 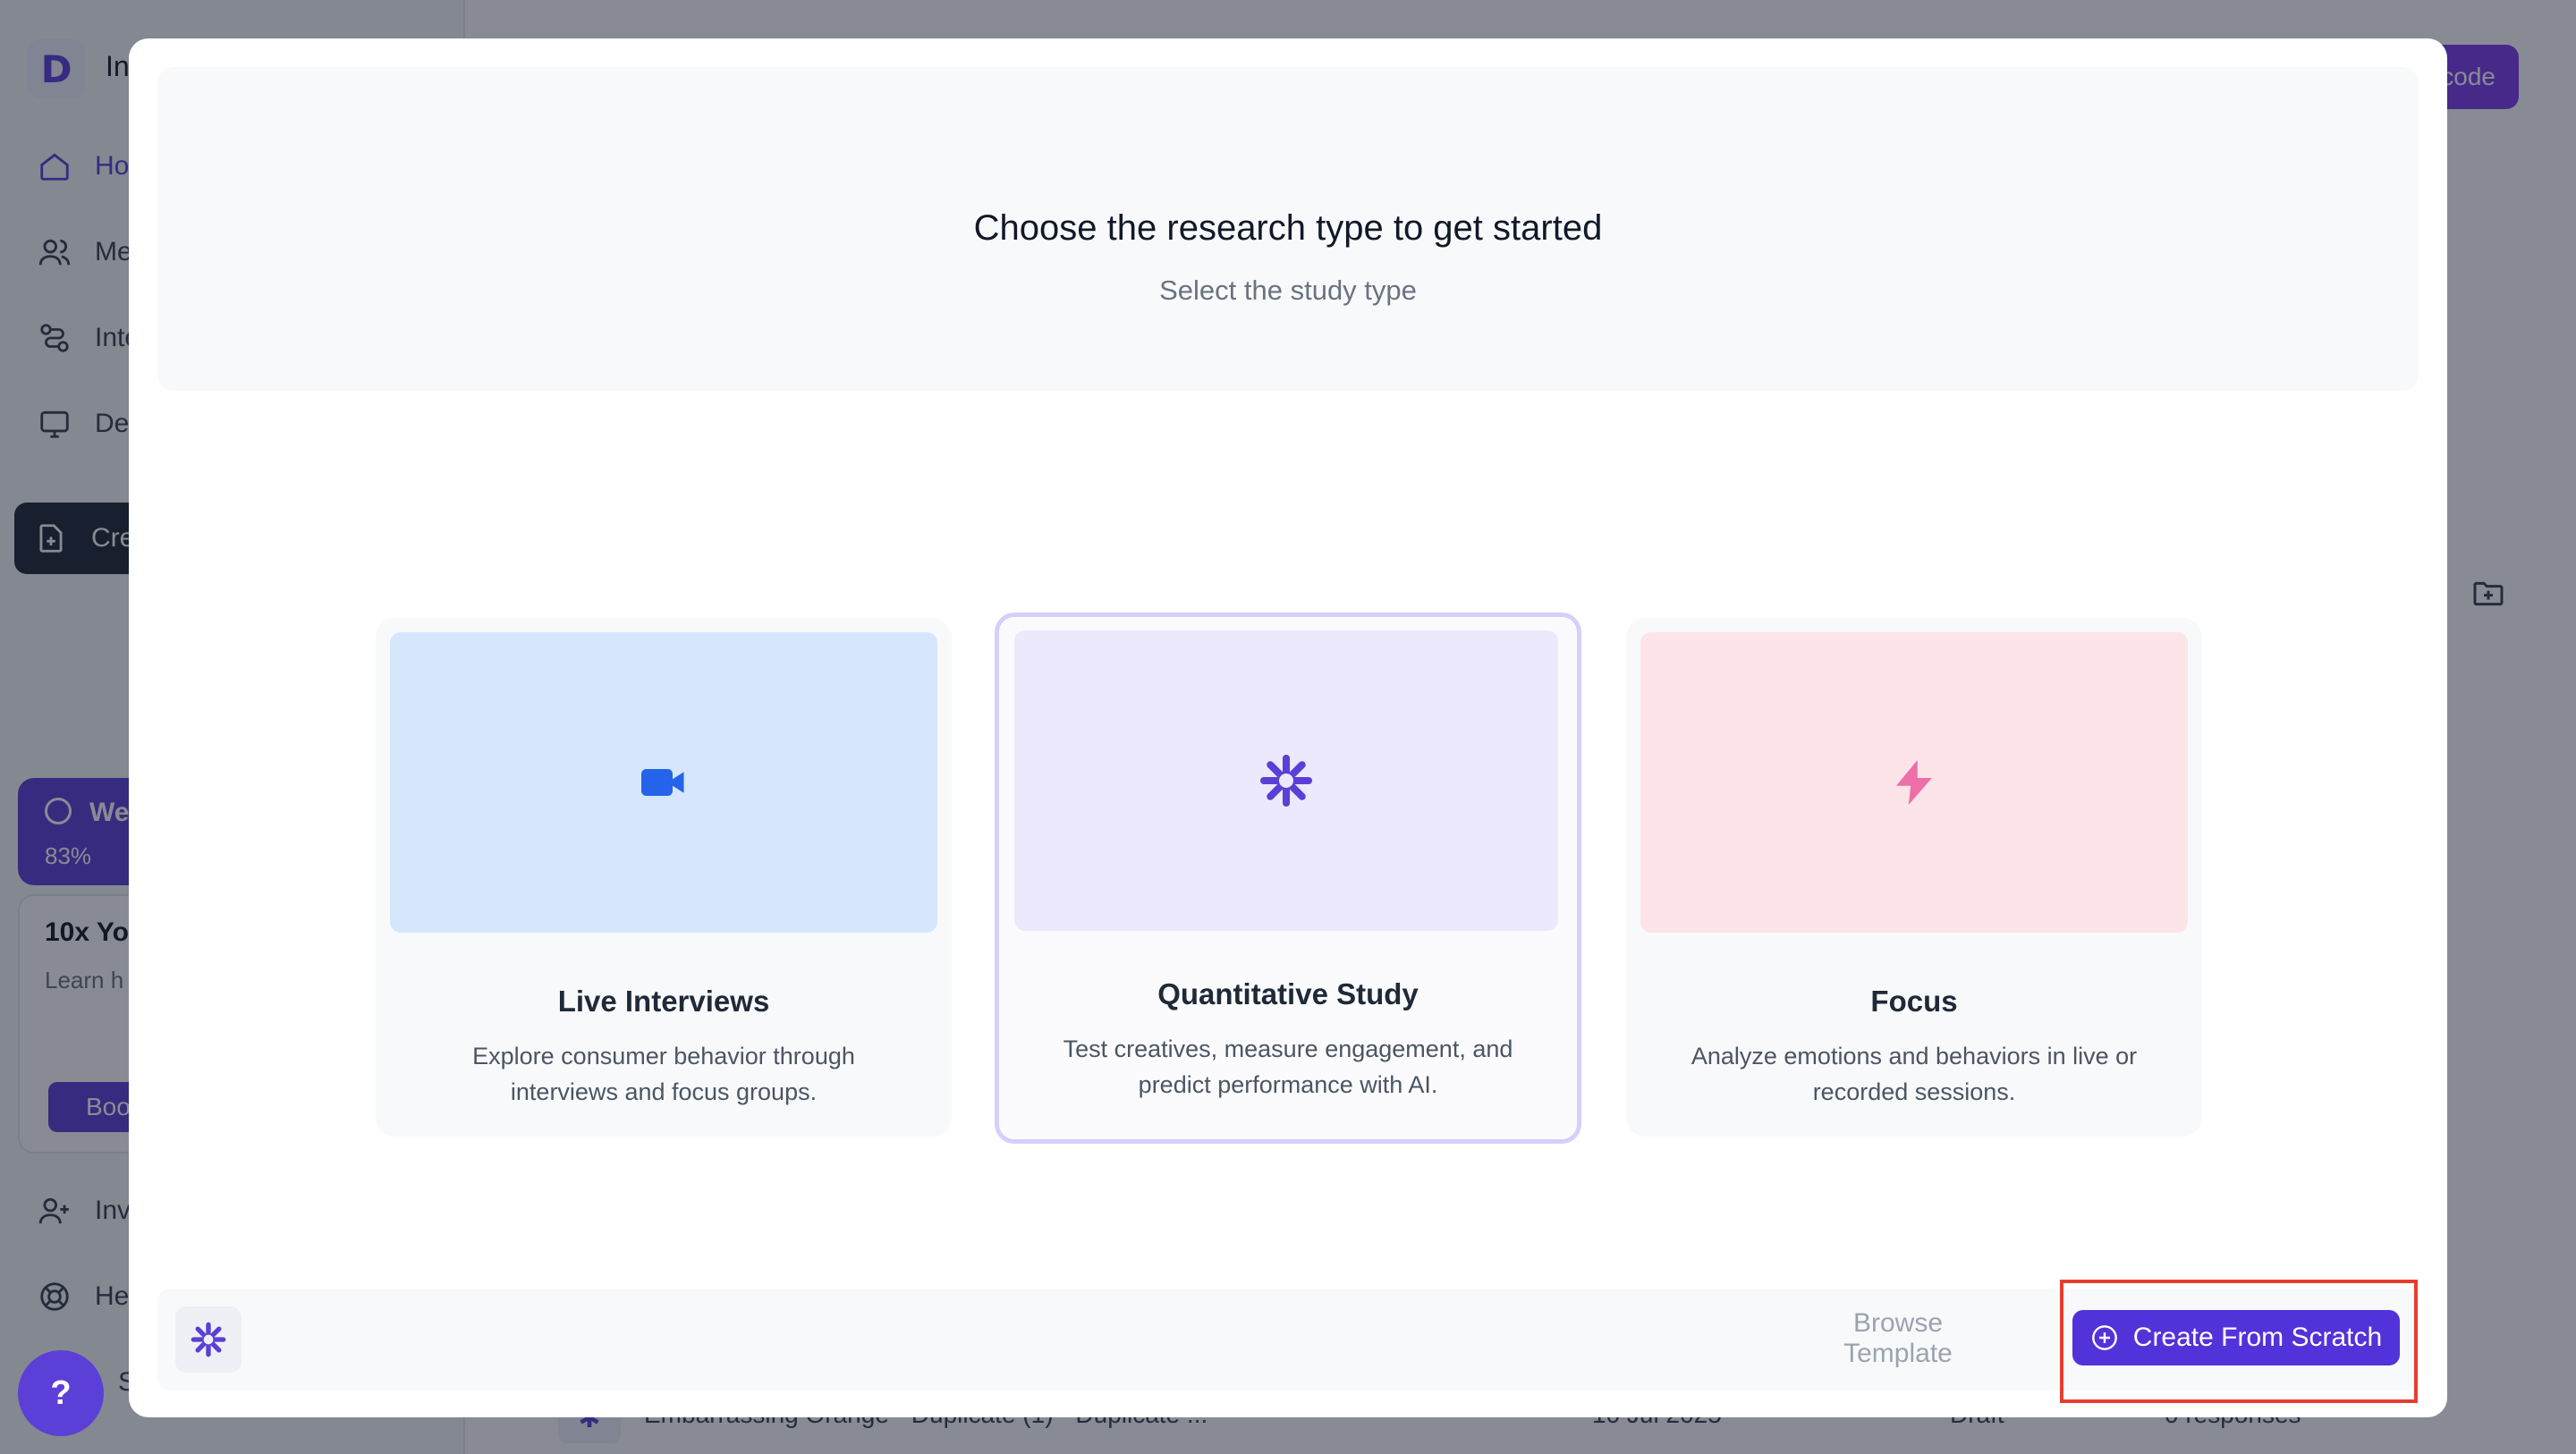 I want to click on create-from-scratch-label: Create From Scratch, so click(x=2257, y=1337).